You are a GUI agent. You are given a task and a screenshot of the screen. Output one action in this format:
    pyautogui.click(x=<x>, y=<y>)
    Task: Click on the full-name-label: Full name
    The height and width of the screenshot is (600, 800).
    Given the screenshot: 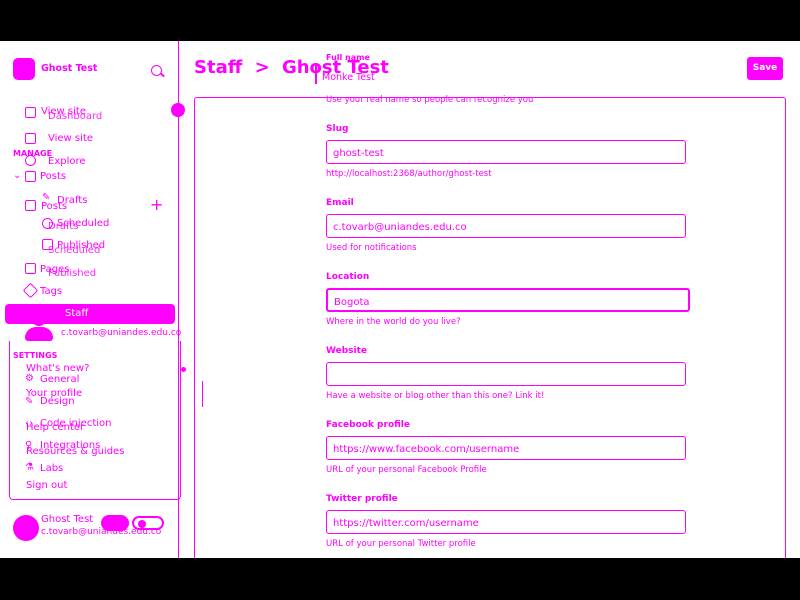 What is the action you would take?
    pyautogui.click(x=348, y=57)
    